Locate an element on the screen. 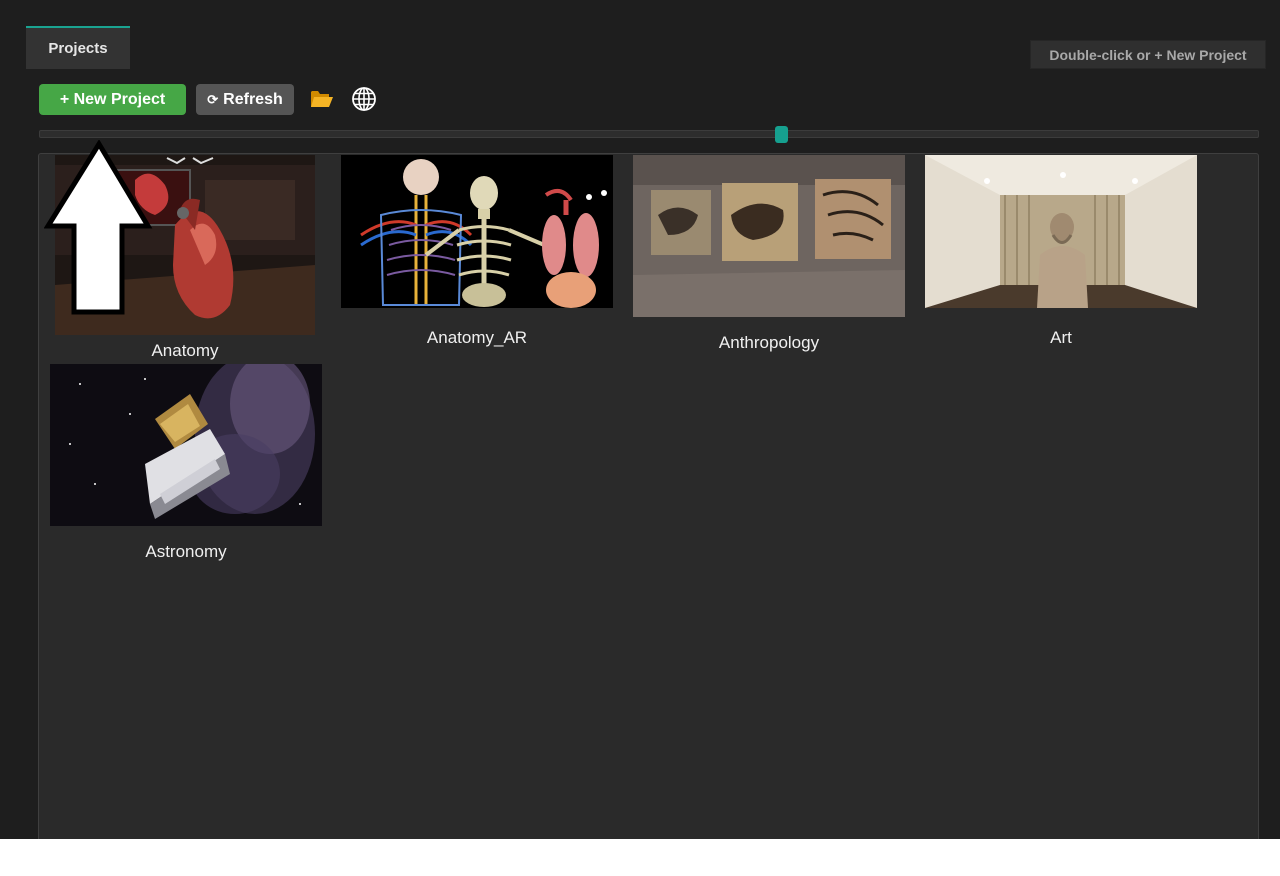  refresh-button: ⟳ Refresh is located at coordinates (245, 99).